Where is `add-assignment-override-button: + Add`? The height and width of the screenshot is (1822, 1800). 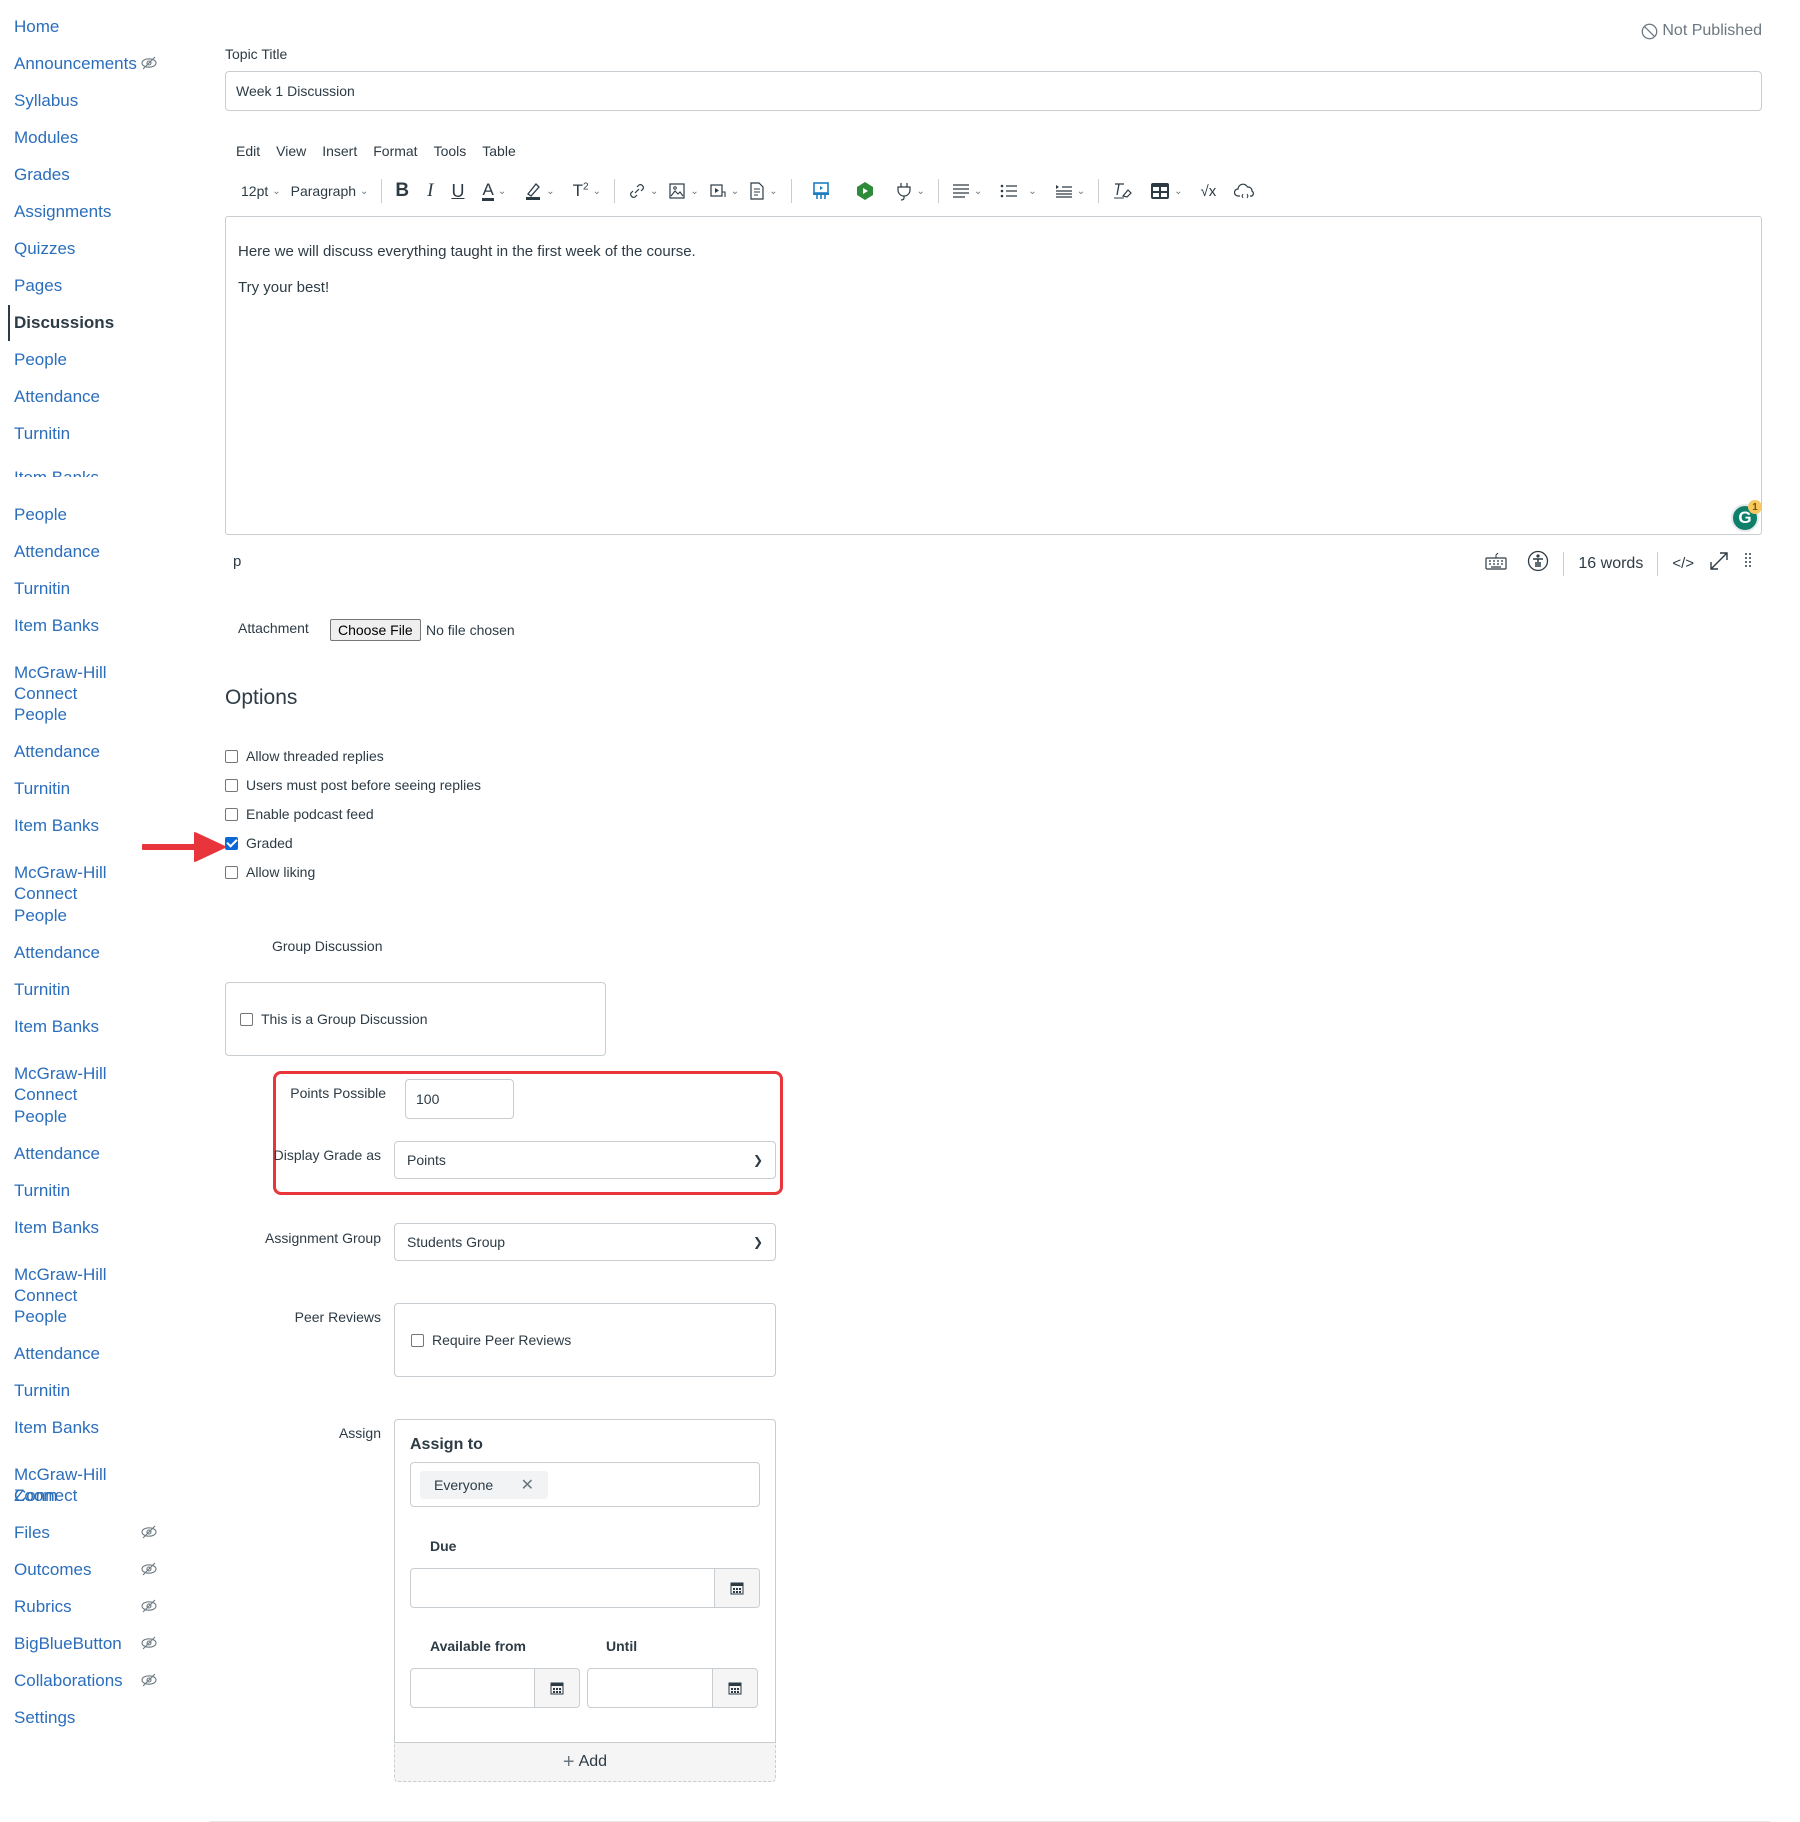 add-assignment-override-button: + Add is located at coordinates (585, 1762).